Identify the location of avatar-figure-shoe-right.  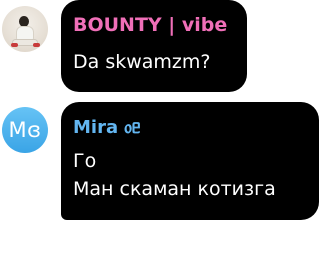
(36, 45).